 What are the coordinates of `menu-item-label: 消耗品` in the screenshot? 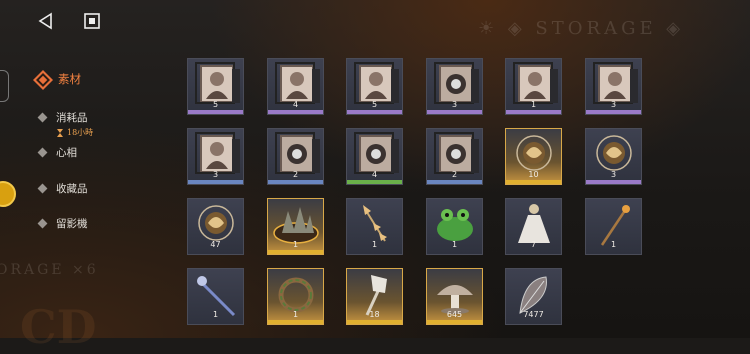 It's located at (72, 118).